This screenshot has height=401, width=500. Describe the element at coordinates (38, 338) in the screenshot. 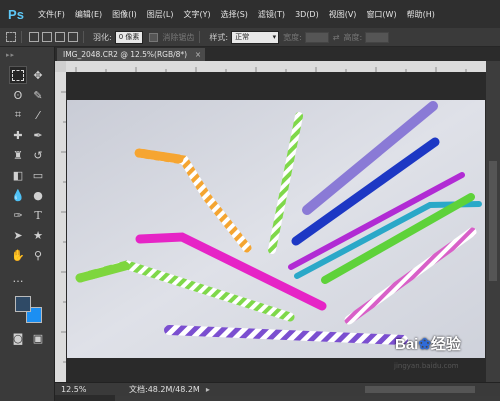

I see `screen-mode-icon: ▣` at that location.